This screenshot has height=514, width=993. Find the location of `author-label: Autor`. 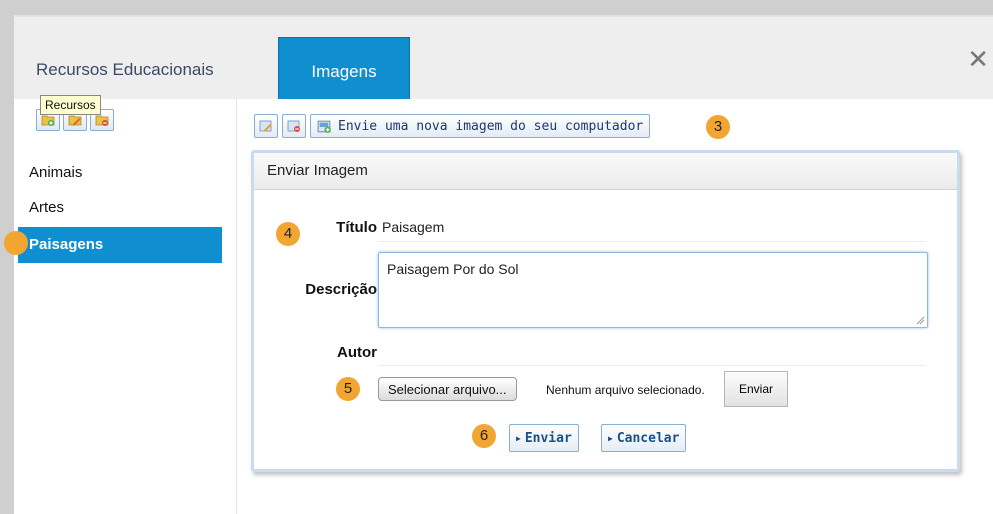

author-label: Autor is located at coordinates (357, 352).